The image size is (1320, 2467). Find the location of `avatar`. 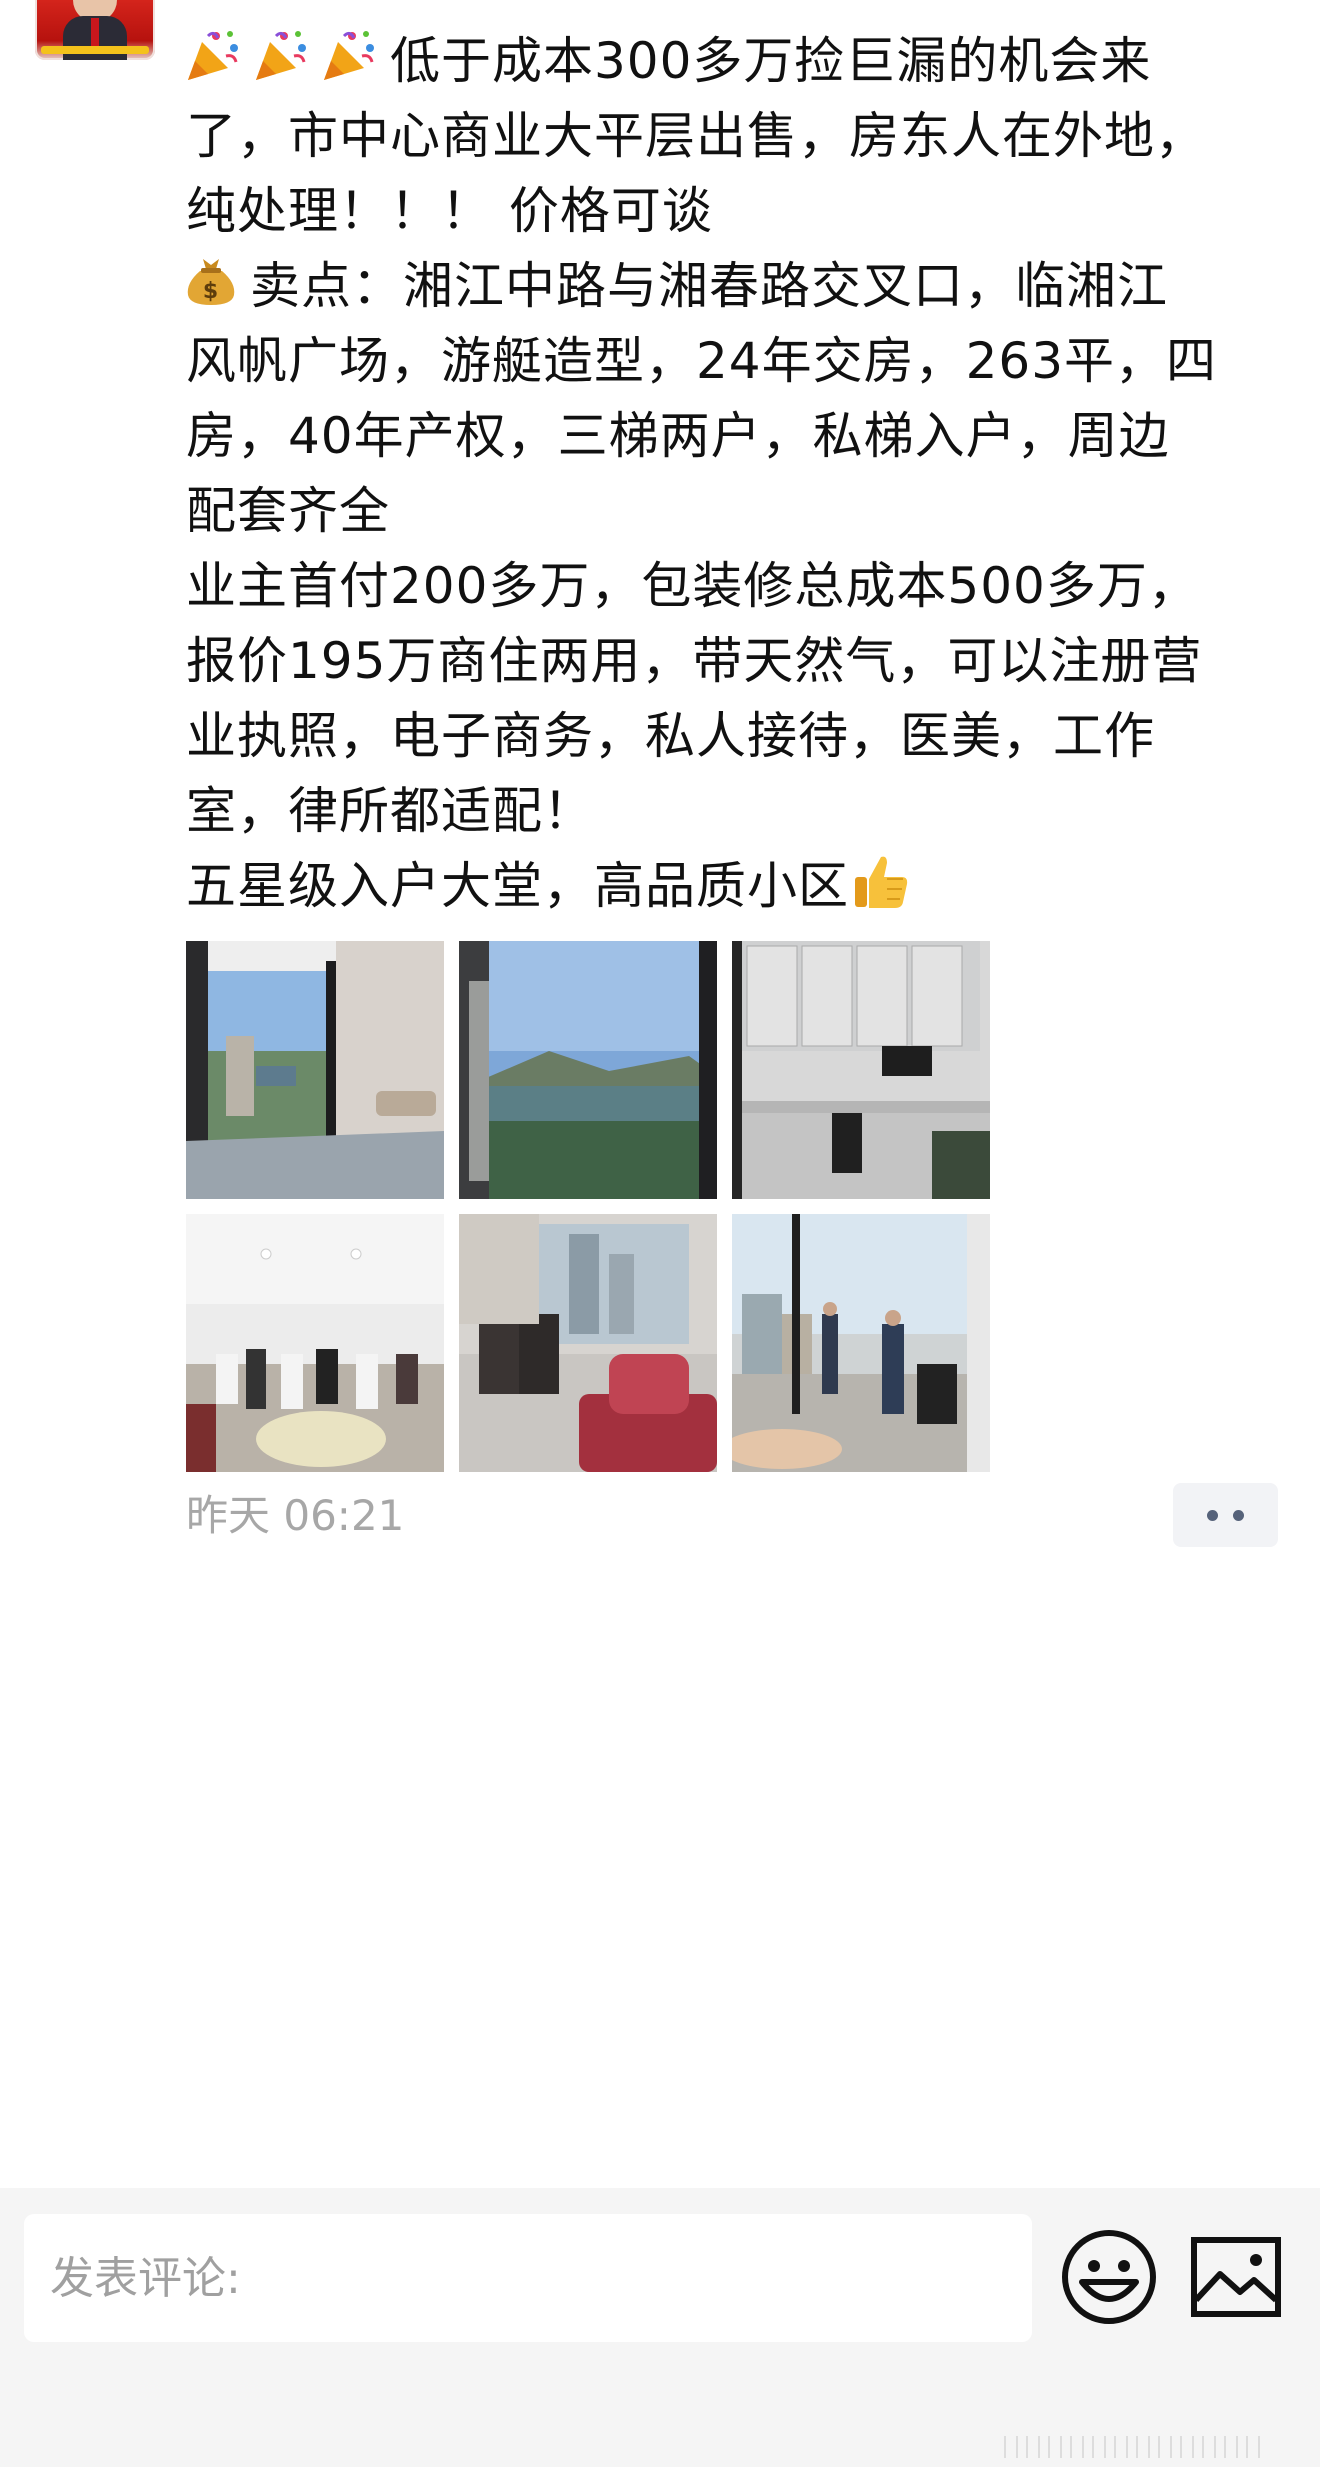

avatar is located at coordinates (95, 30).